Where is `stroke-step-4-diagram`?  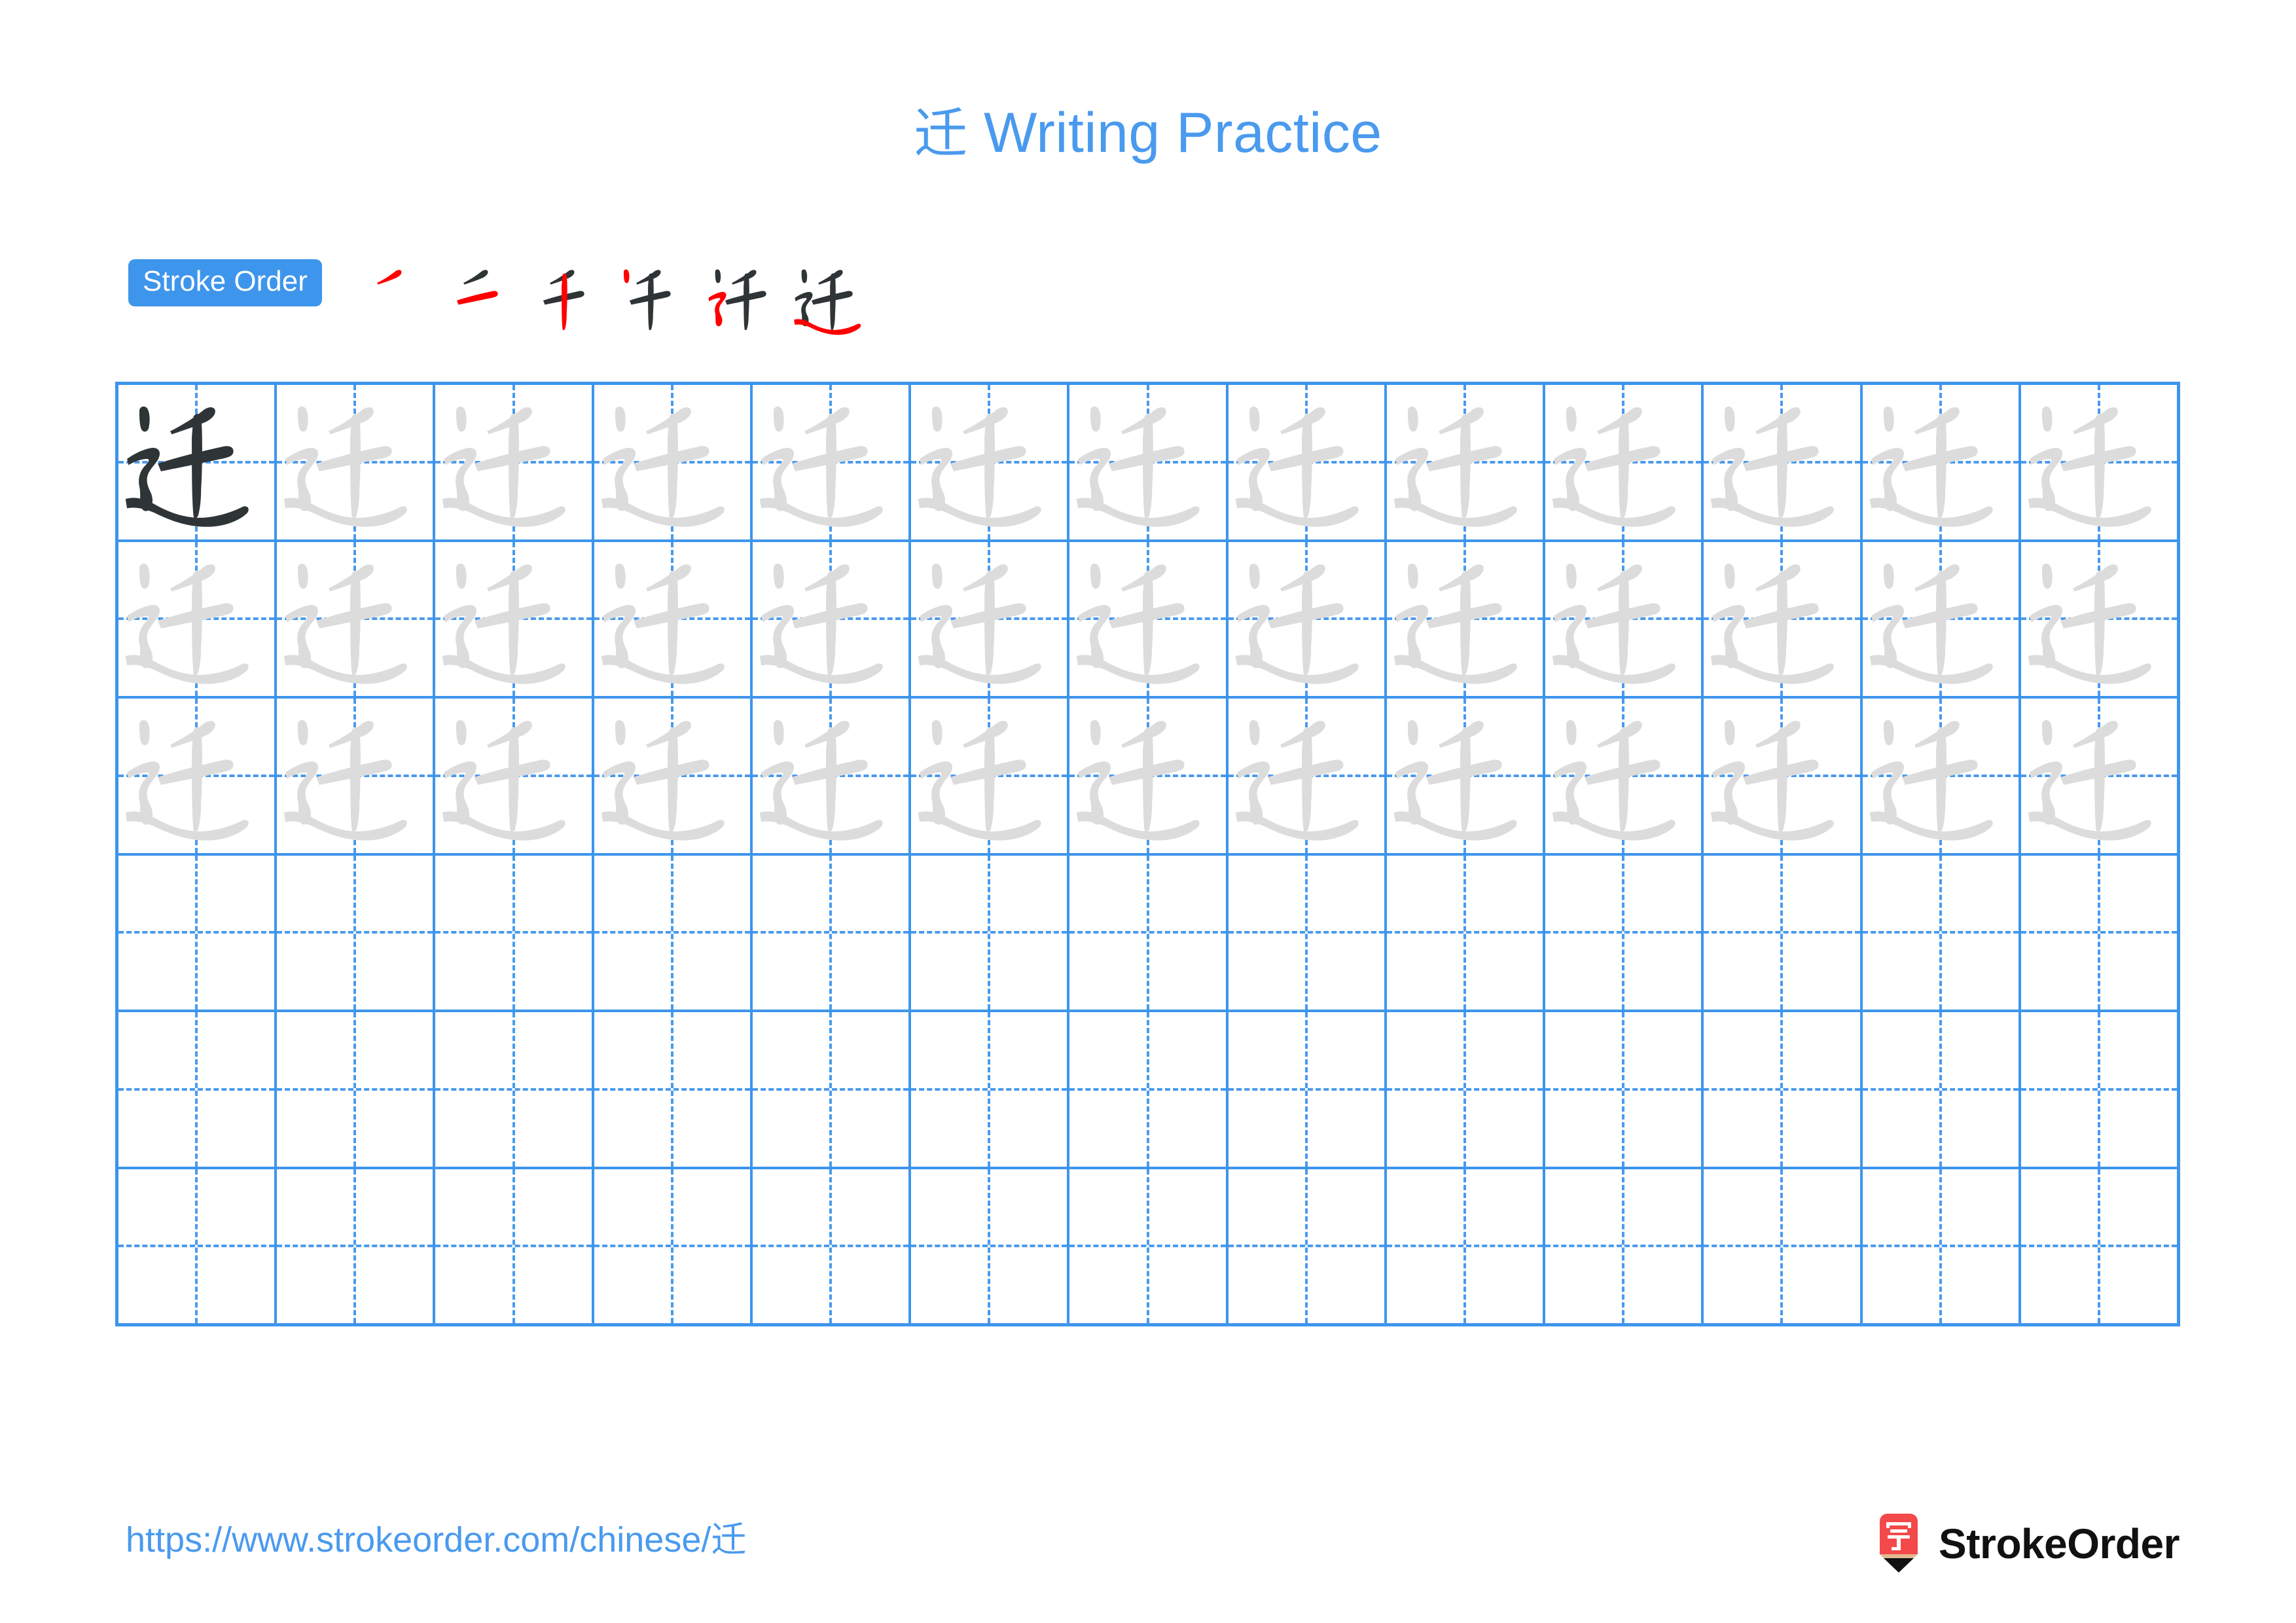 stroke-step-4-diagram is located at coordinates (647, 300).